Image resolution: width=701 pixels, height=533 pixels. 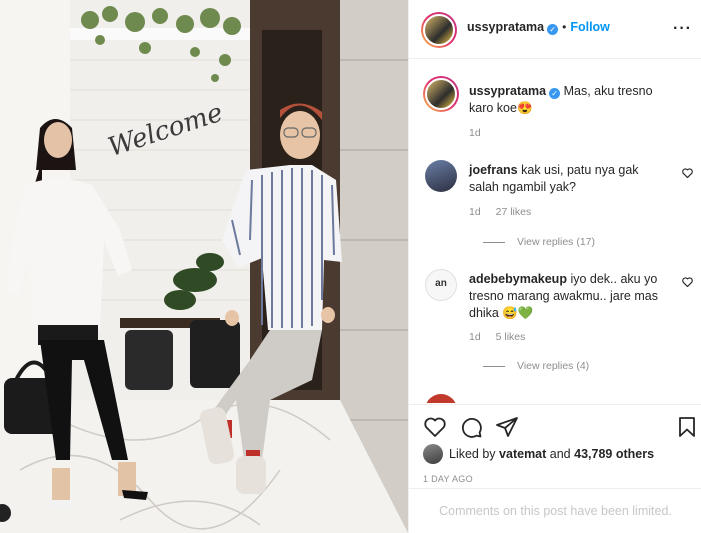 What do you see at coordinates (471, 427) in the screenshot?
I see `comment-icon` at bounding box center [471, 427].